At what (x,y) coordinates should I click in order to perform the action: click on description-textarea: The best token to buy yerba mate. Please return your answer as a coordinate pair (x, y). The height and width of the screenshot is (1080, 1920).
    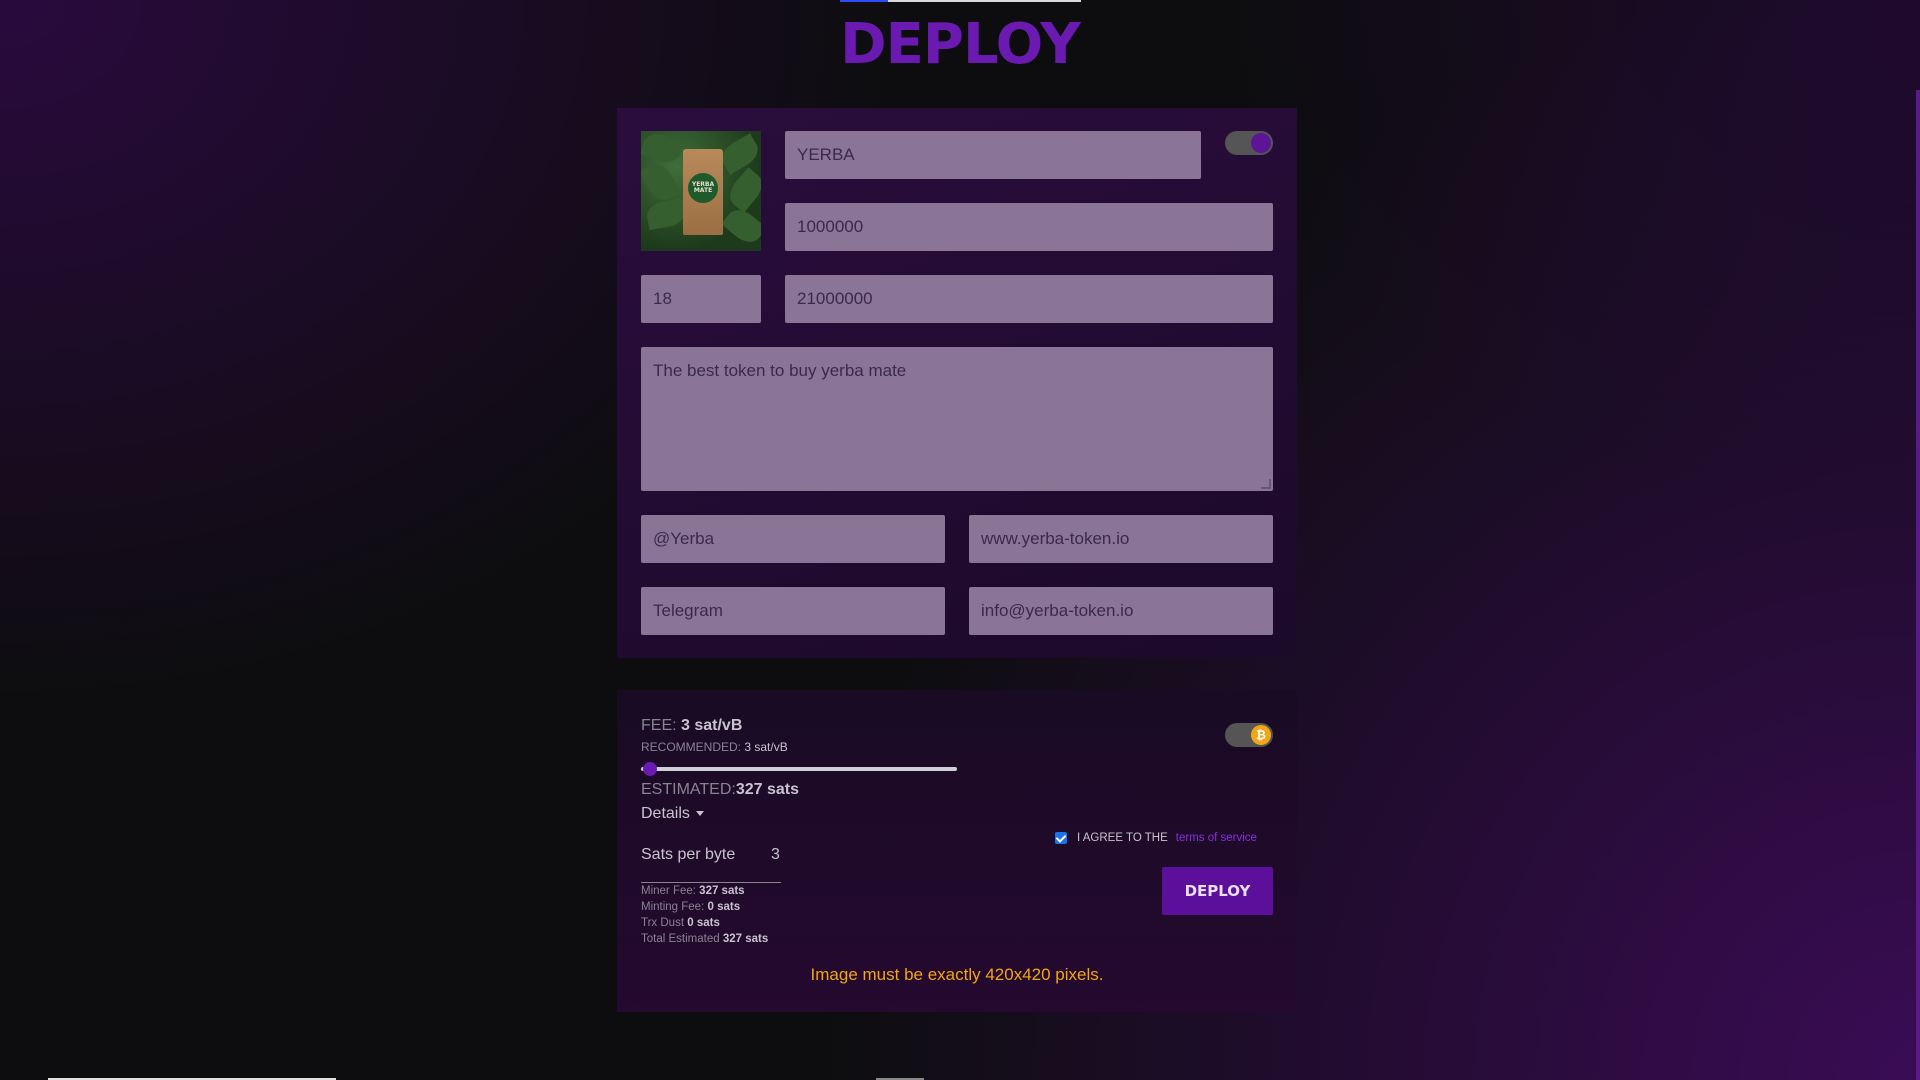
    Looking at the image, I should click on (957, 419).